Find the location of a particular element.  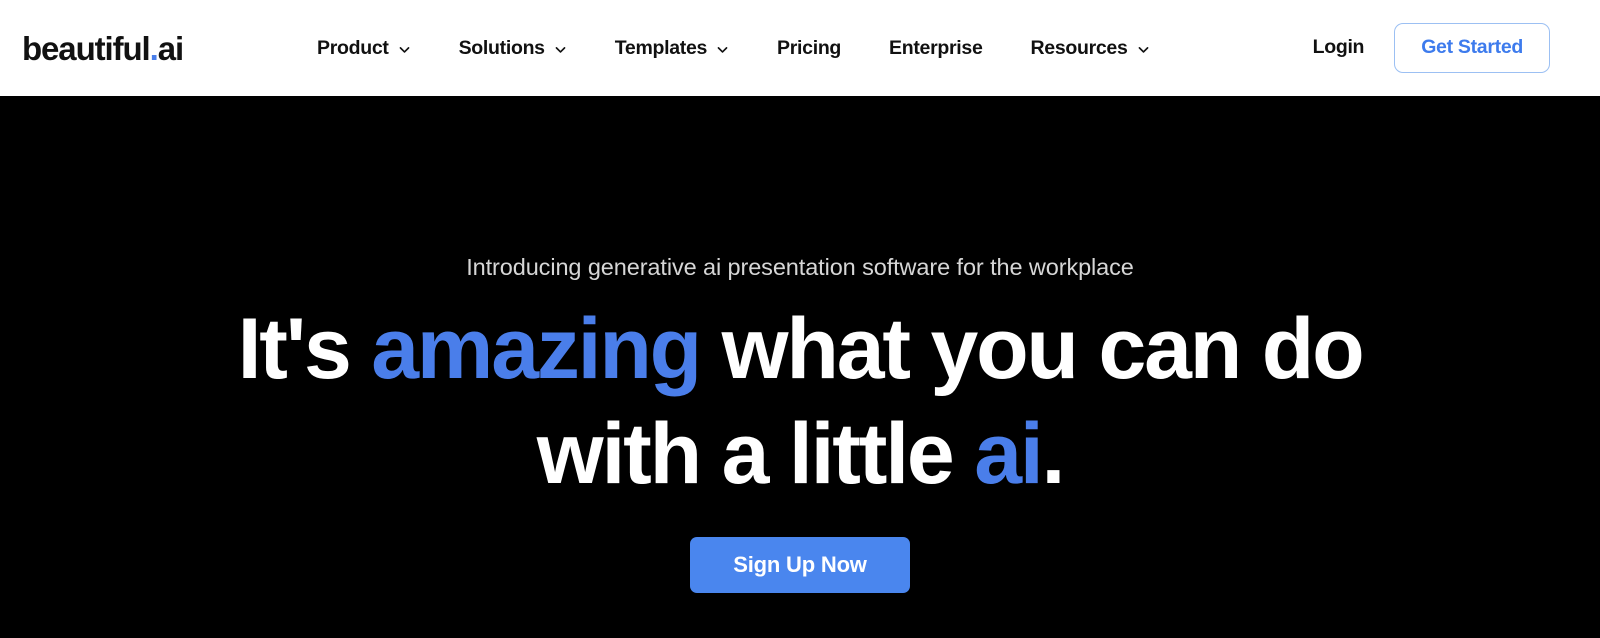

nav-item-resources: Resources is located at coordinates (1090, 48).